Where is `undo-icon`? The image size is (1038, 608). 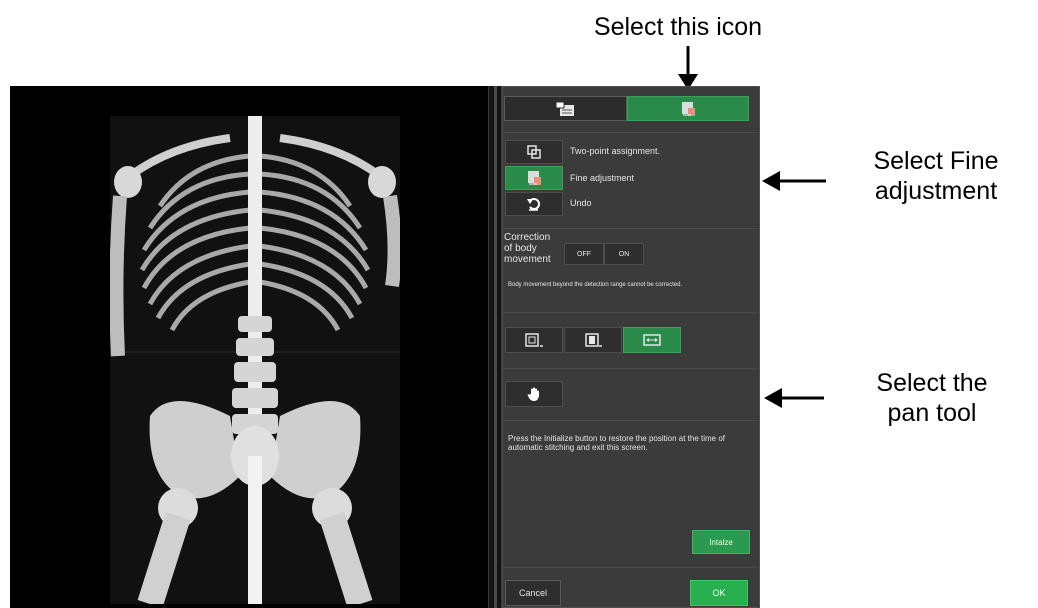 undo-icon is located at coordinates (533, 204).